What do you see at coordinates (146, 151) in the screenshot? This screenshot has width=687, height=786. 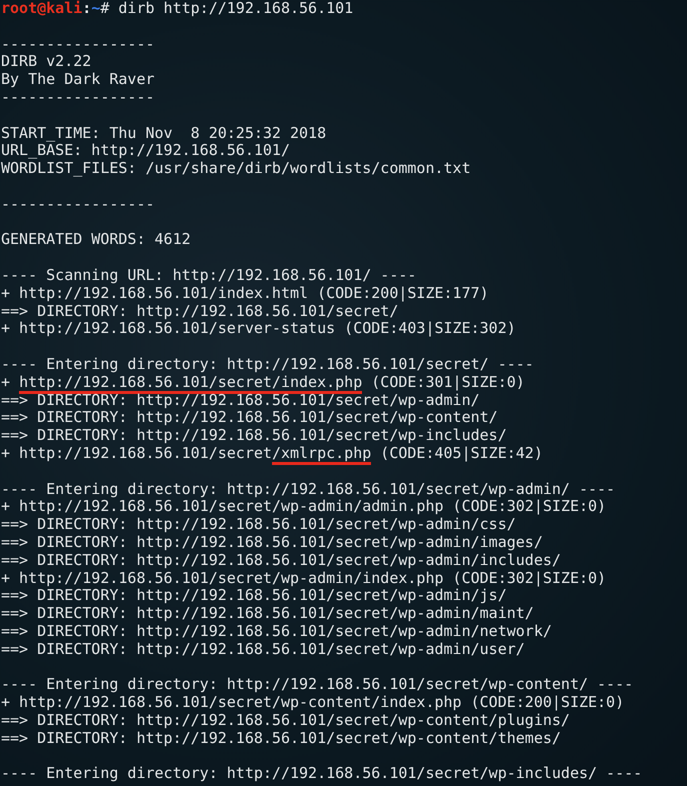 I see `output-line: URL_BASE: http://192.168.56.101/` at bounding box center [146, 151].